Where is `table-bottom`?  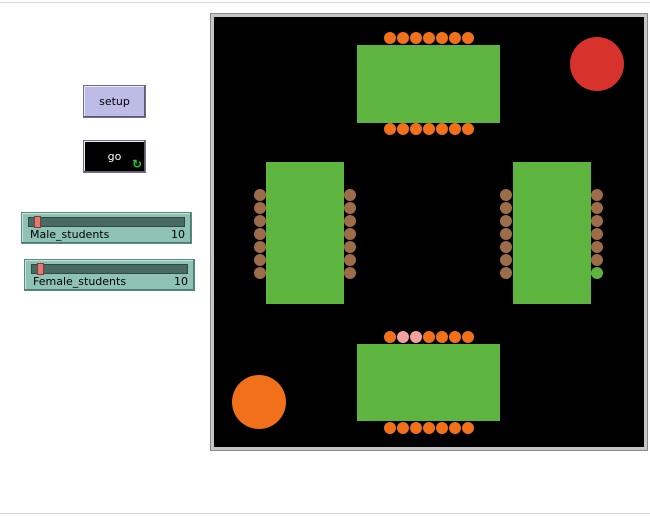
table-bottom is located at coordinates (428, 382).